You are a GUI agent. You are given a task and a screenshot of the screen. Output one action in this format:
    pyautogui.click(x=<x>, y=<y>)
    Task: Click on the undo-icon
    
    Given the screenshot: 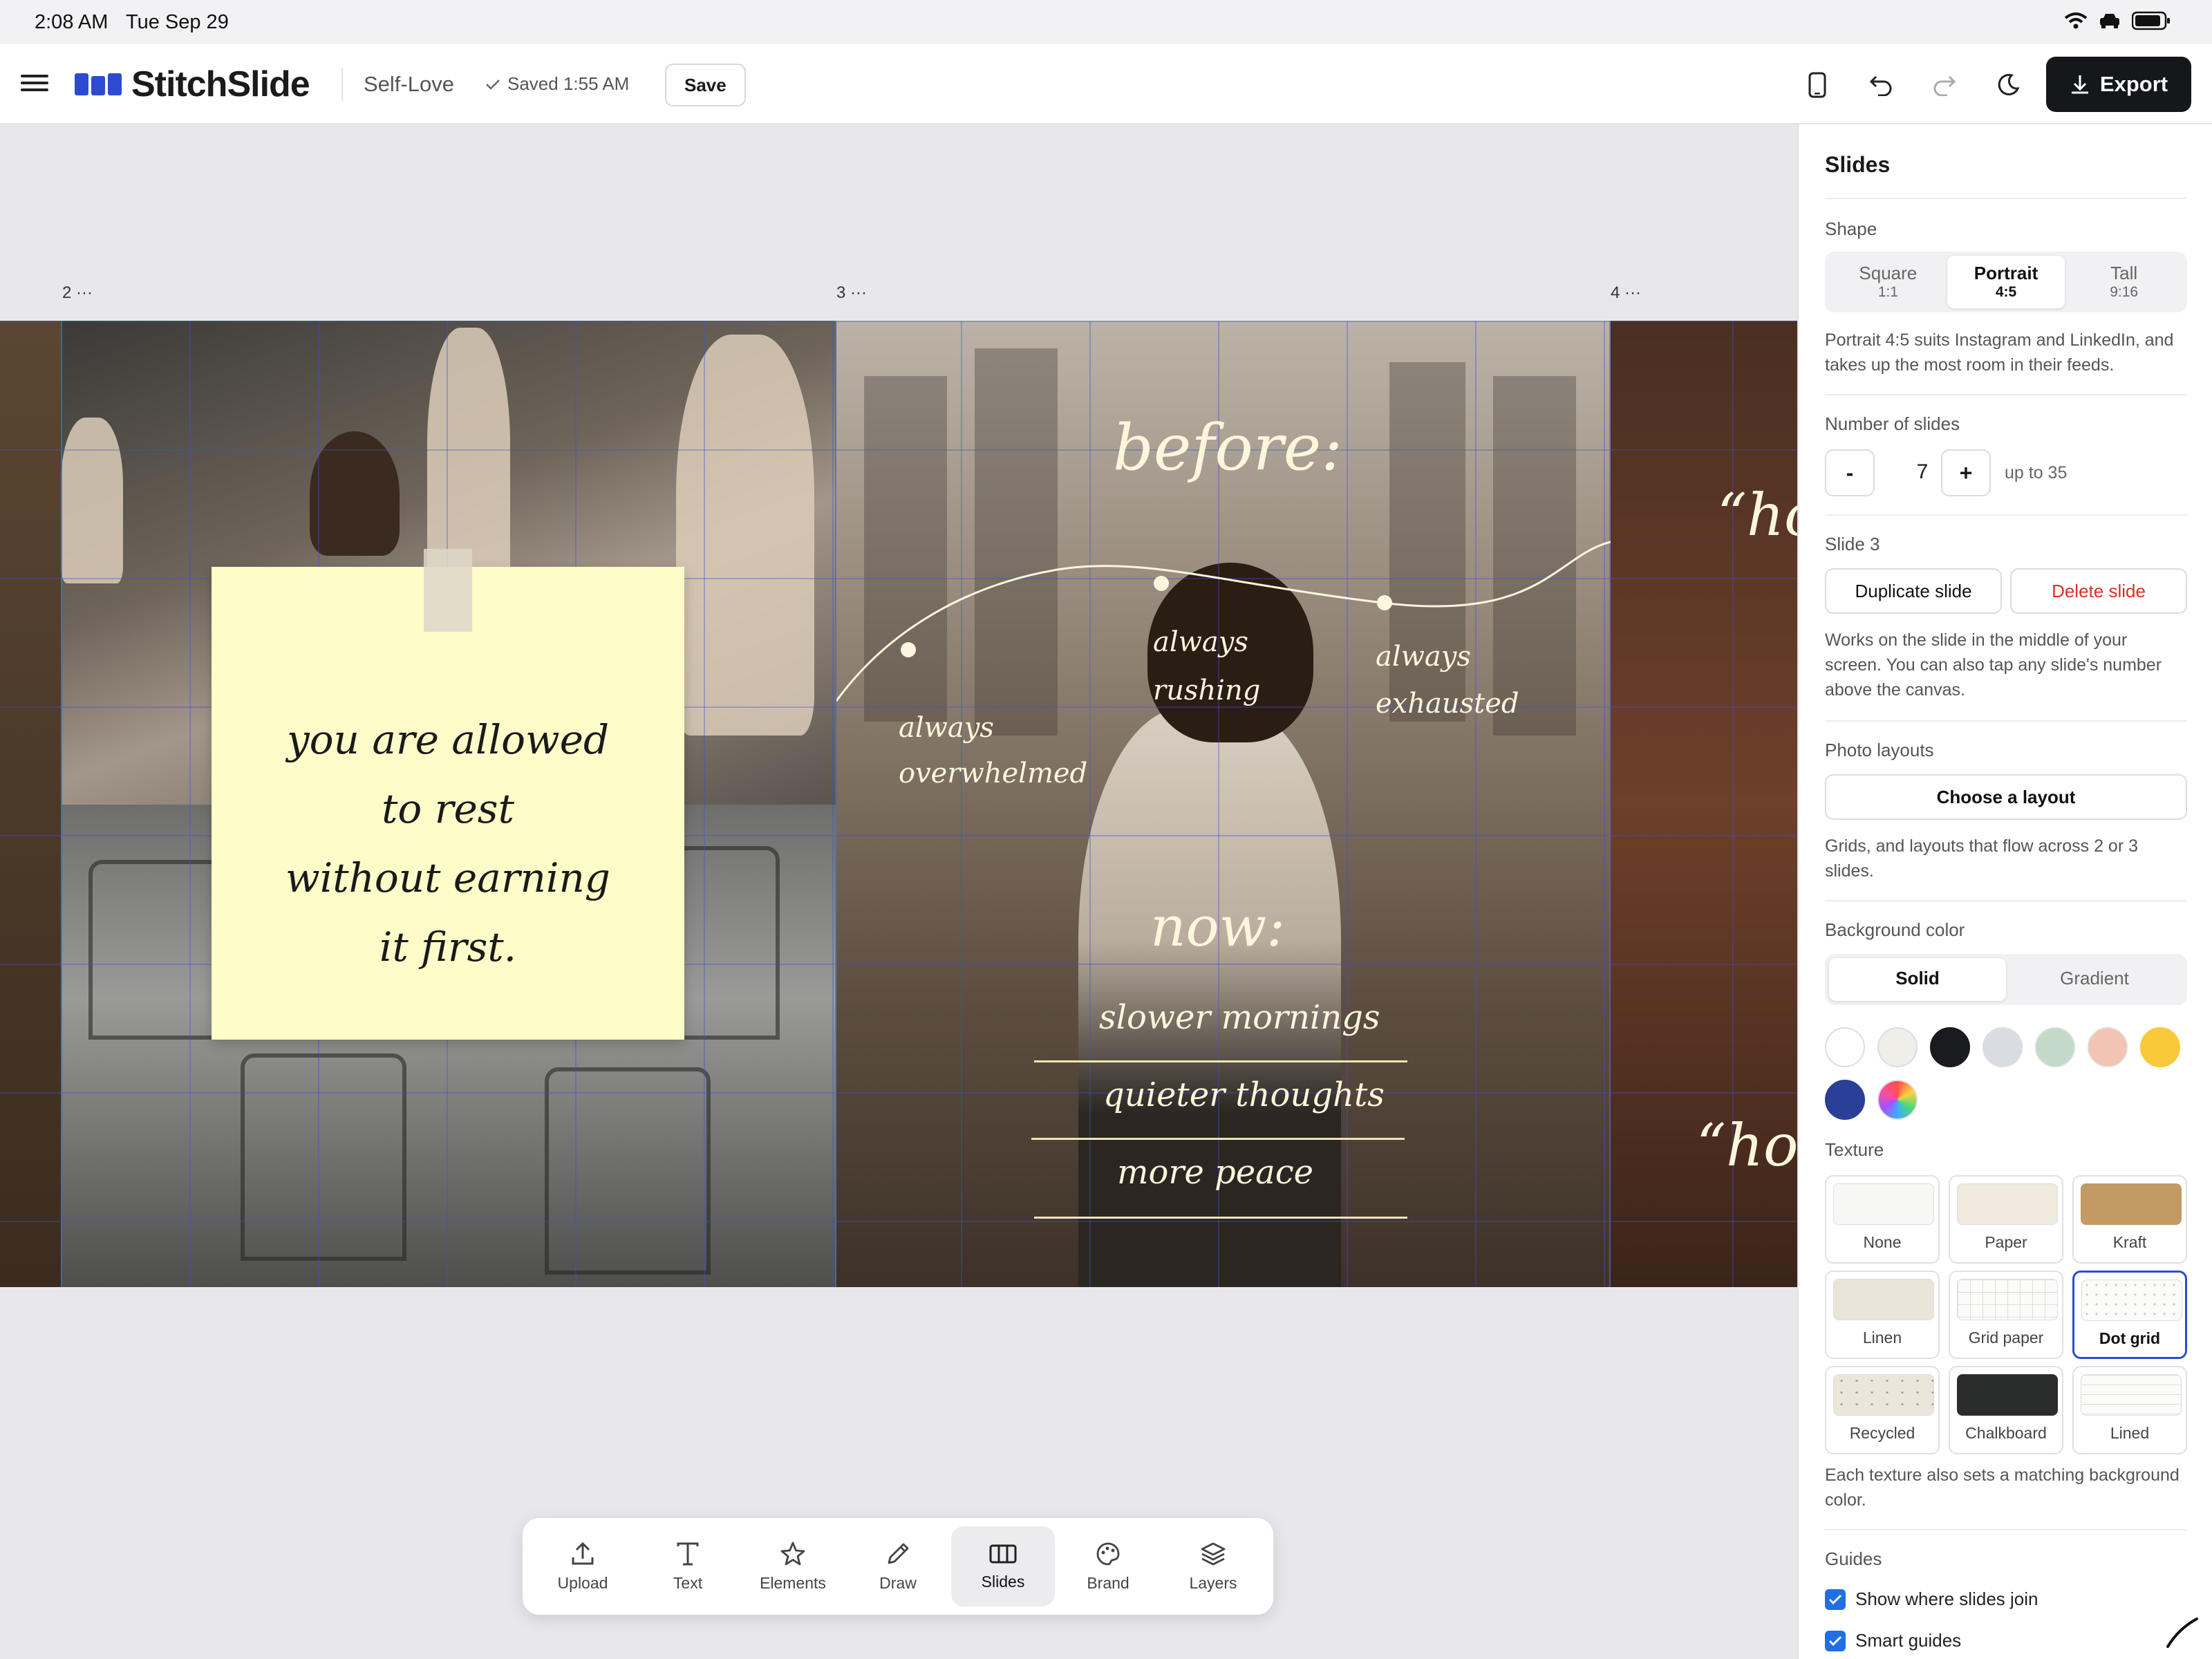 What is the action you would take?
    pyautogui.click(x=1881, y=85)
    